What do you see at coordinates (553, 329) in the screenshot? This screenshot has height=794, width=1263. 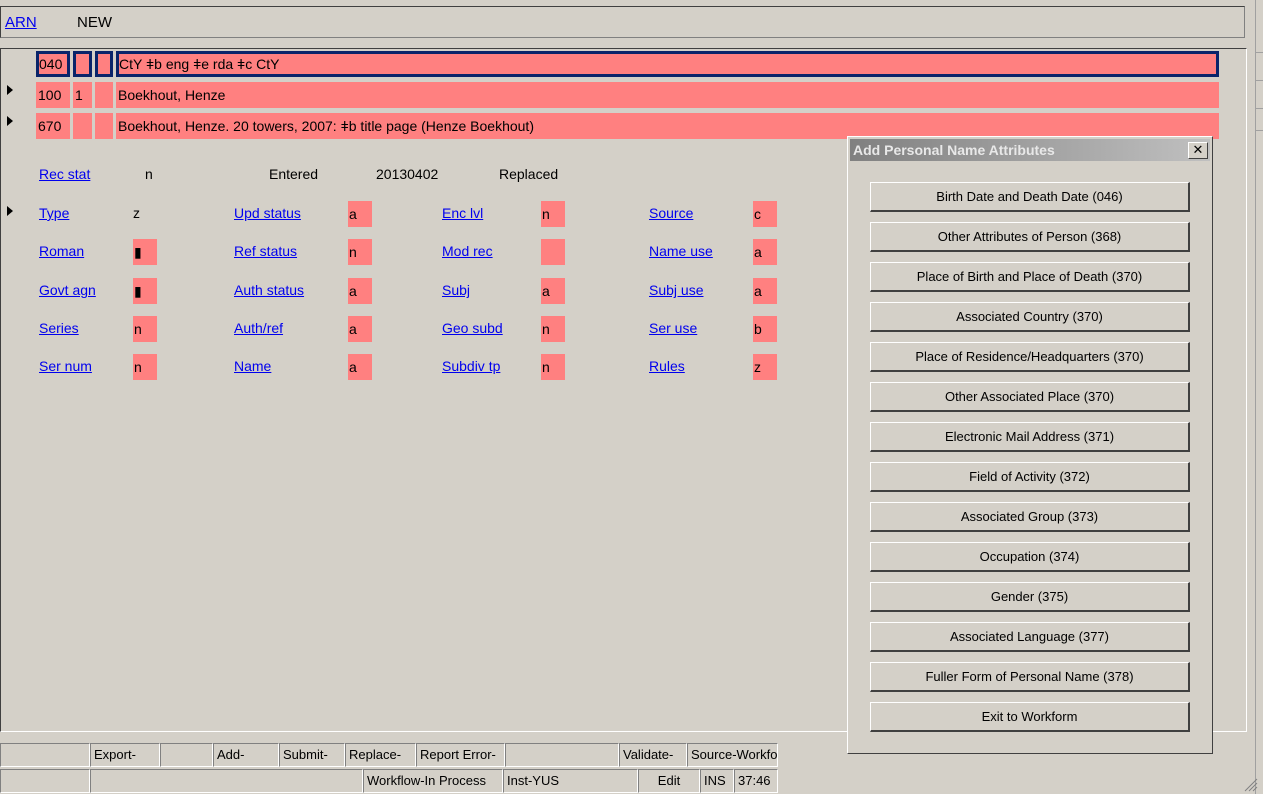 I see `fixed-field-value-geo-subd: n` at bounding box center [553, 329].